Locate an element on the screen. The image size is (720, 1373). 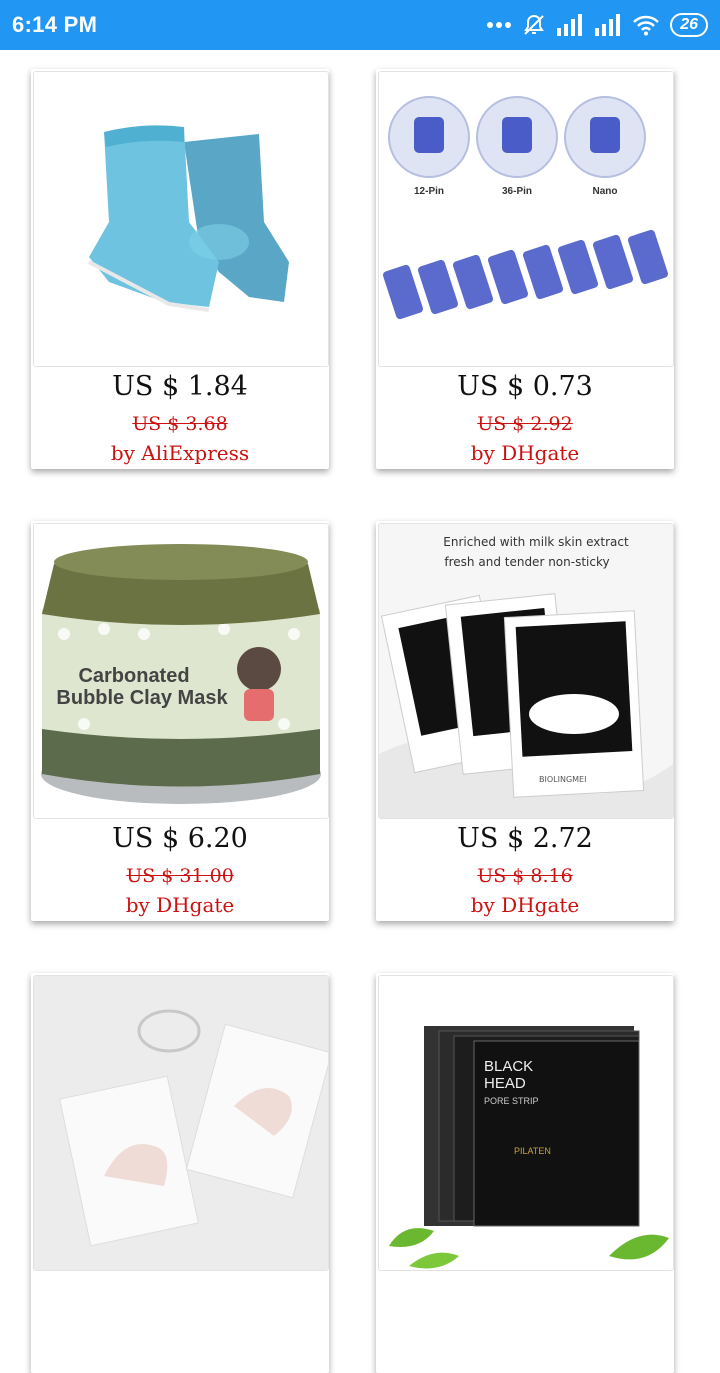
strip-line-3: PORE STRIP is located at coordinates (511, 1101).